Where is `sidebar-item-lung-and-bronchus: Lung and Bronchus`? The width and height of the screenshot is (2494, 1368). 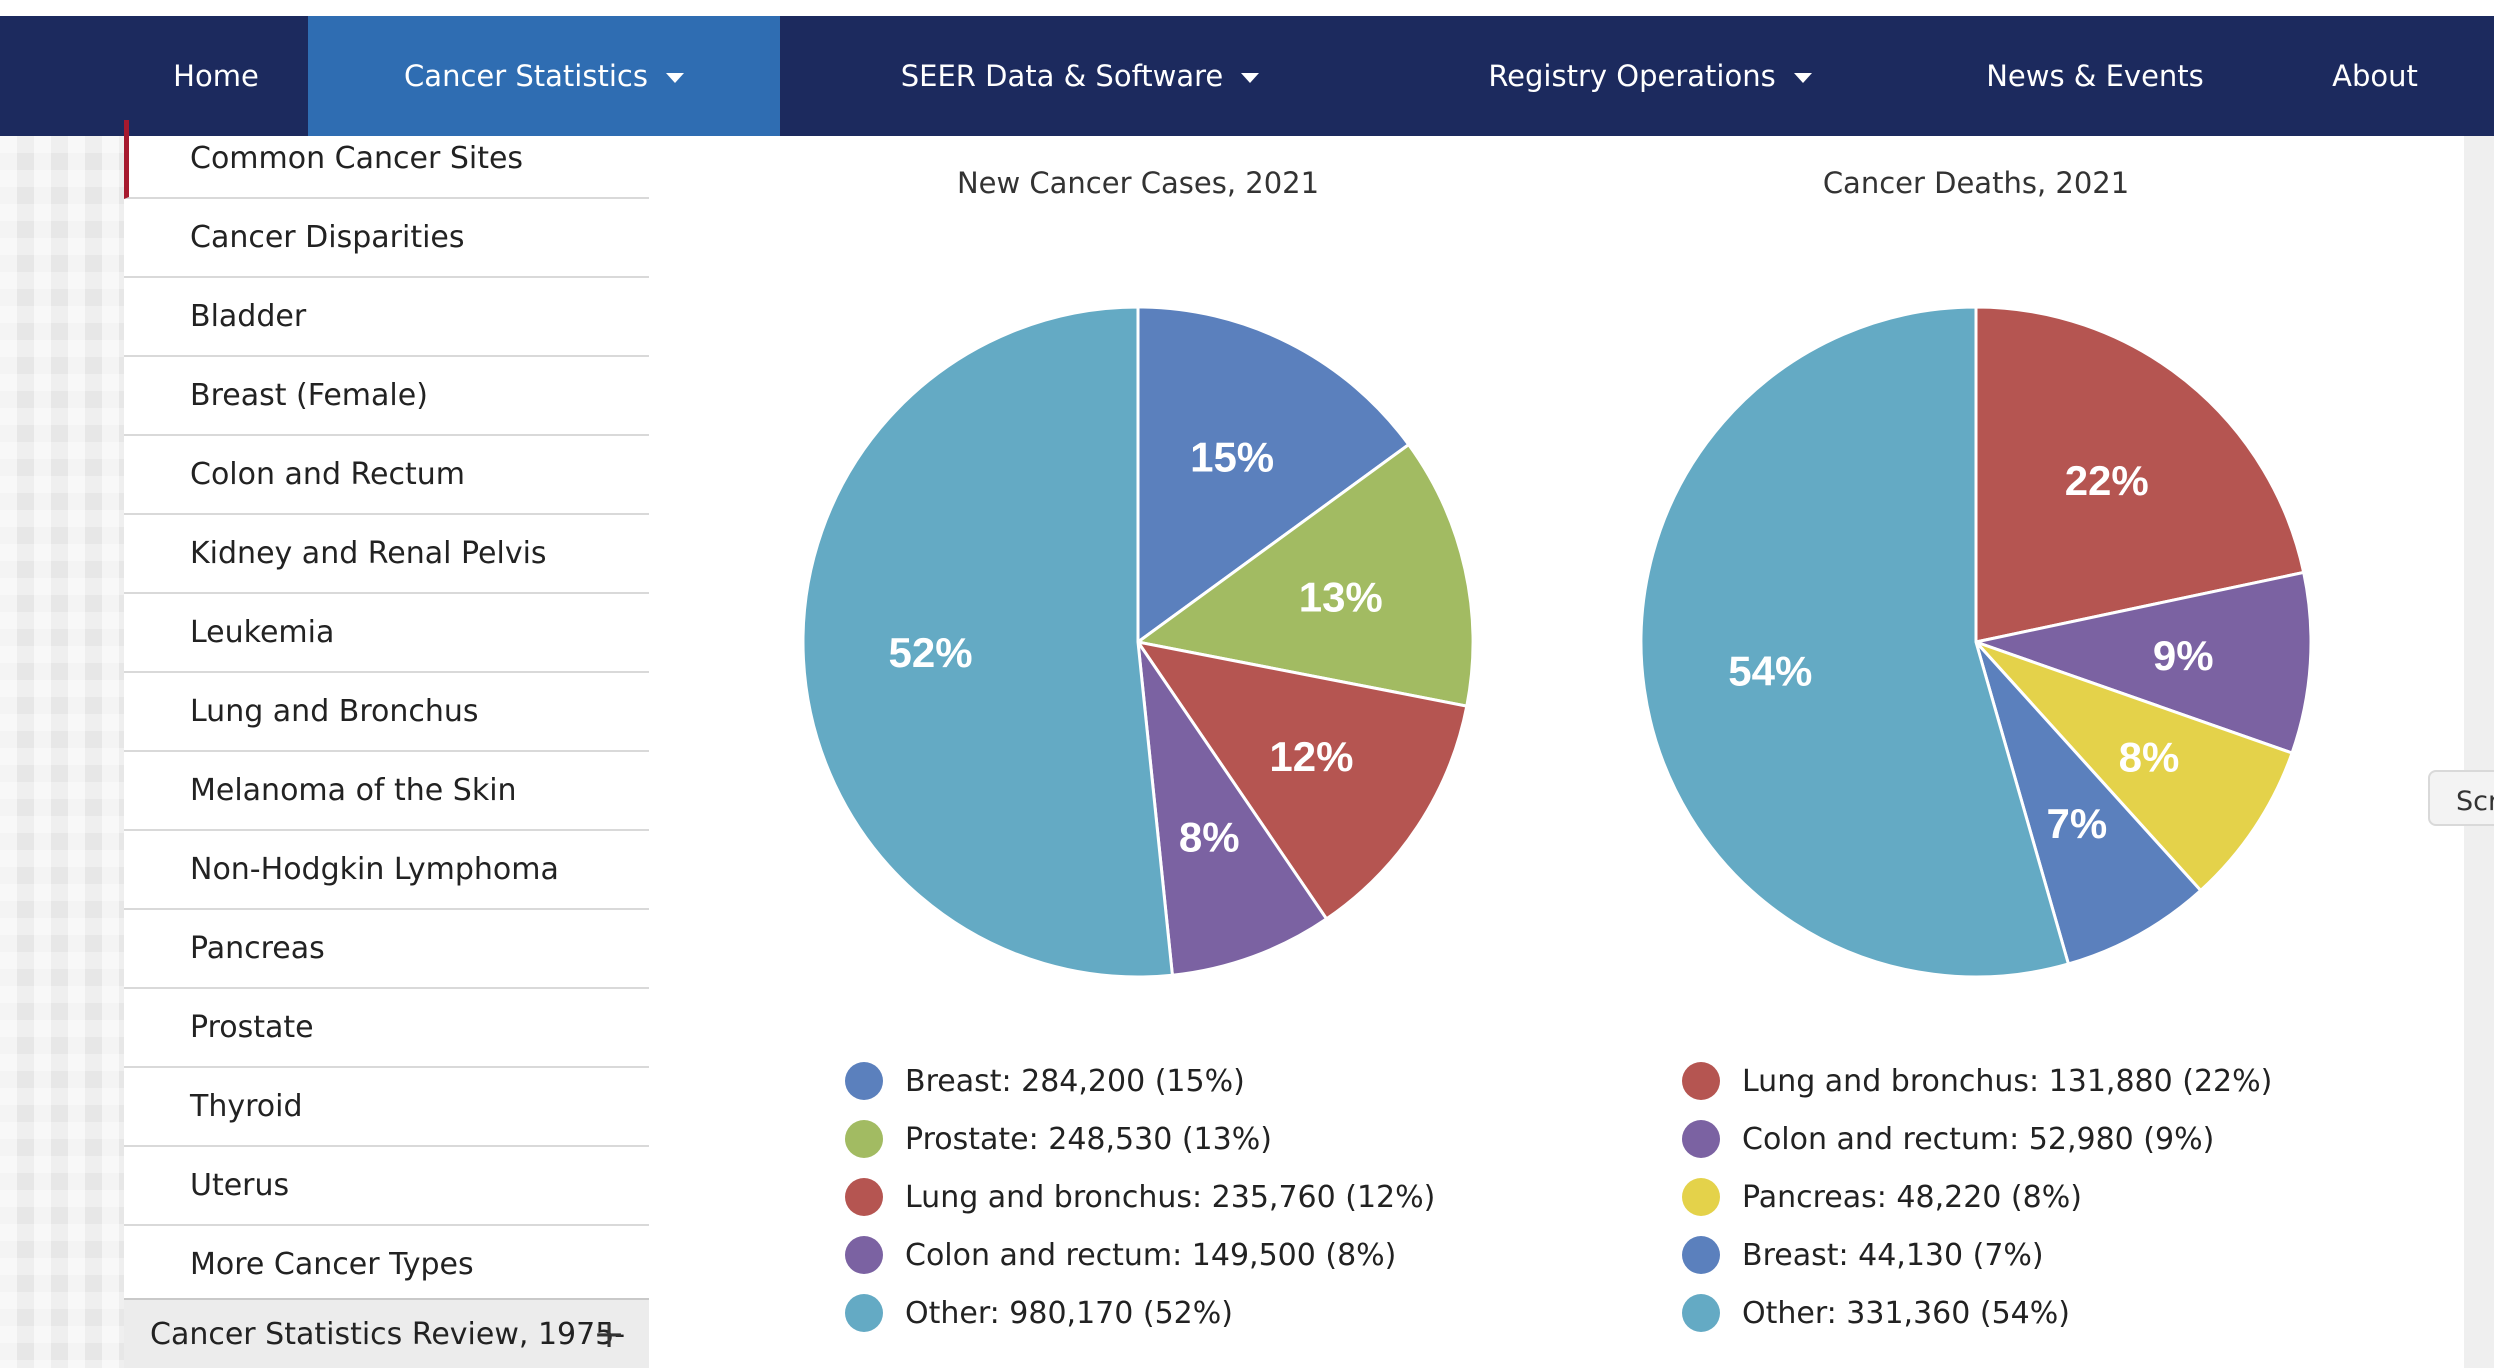
sidebar-item-lung-and-bronchus: Lung and Bronchus is located at coordinates (386, 712).